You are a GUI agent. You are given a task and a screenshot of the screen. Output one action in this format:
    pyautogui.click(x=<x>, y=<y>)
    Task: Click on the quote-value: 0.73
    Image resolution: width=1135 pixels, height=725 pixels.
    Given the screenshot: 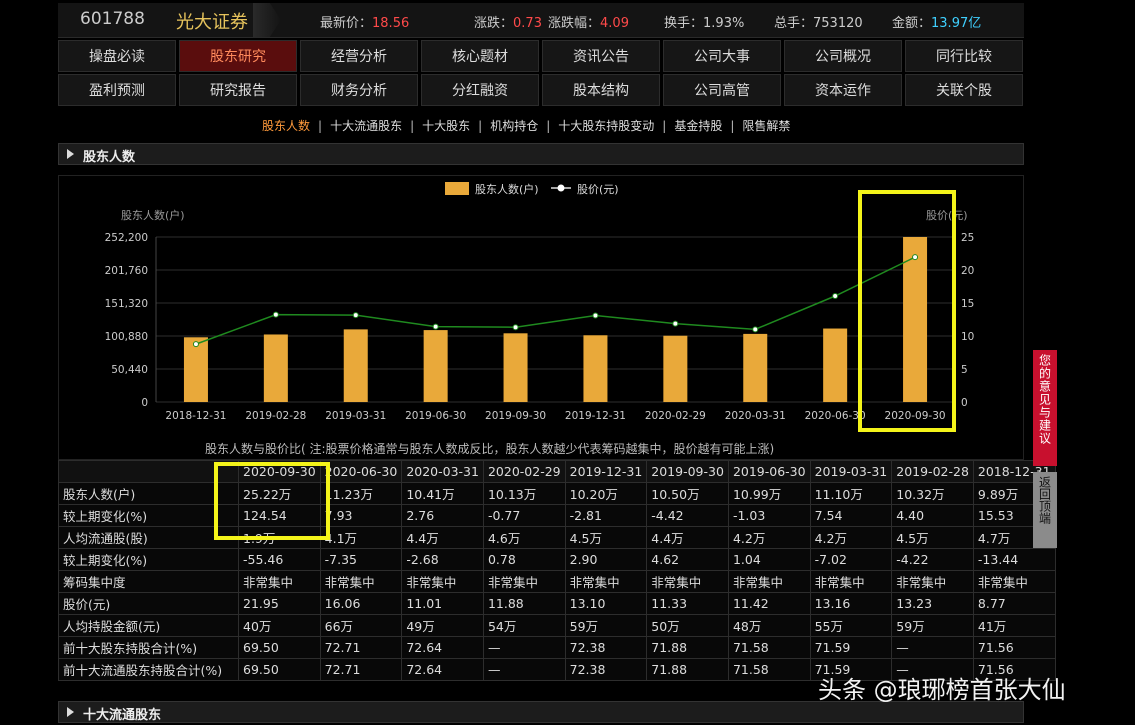 What is the action you would take?
    pyautogui.click(x=527, y=23)
    